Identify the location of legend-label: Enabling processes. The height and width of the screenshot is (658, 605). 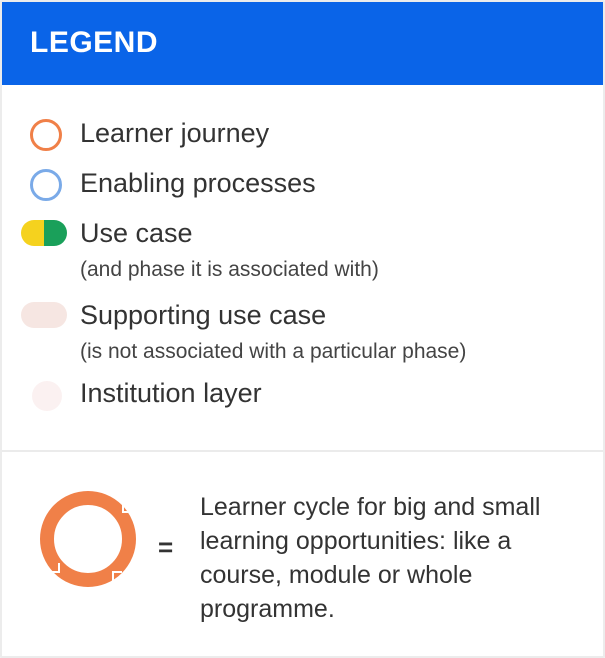
(198, 183).